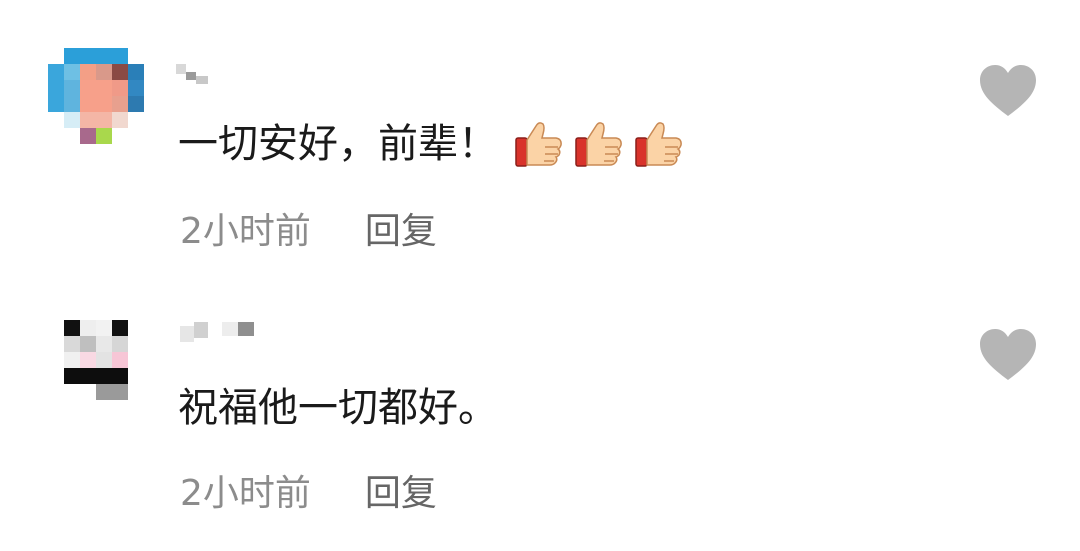 The image size is (1080, 551). I want to click on comment-content: 祝福他一切都好。, so click(338, 408).